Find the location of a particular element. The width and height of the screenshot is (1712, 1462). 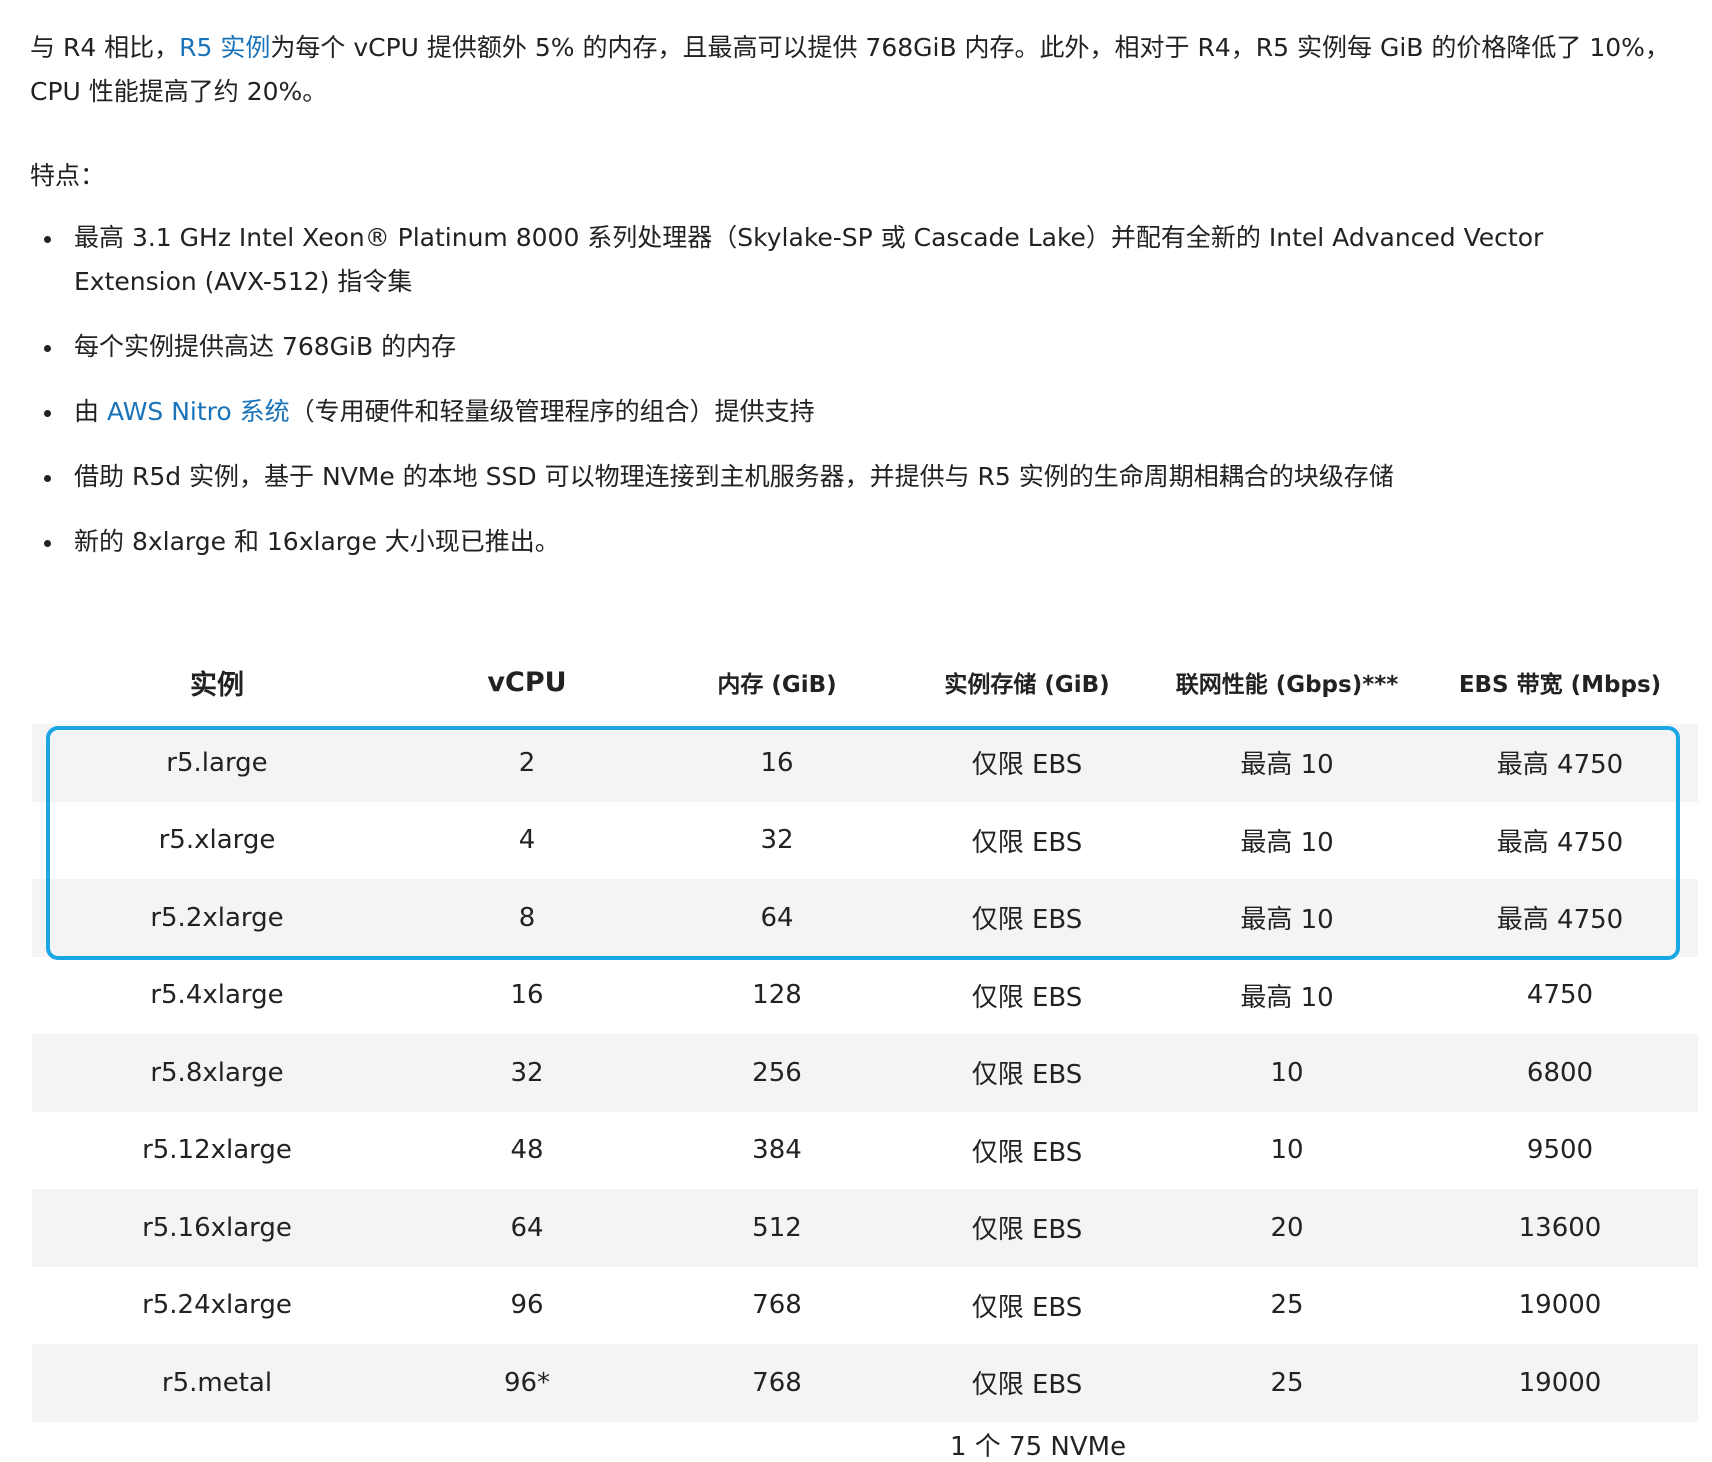

table-row: r5.24xlarge 96 768 仅限 EBS 25 19000 is located at coordinates (865, 1306).